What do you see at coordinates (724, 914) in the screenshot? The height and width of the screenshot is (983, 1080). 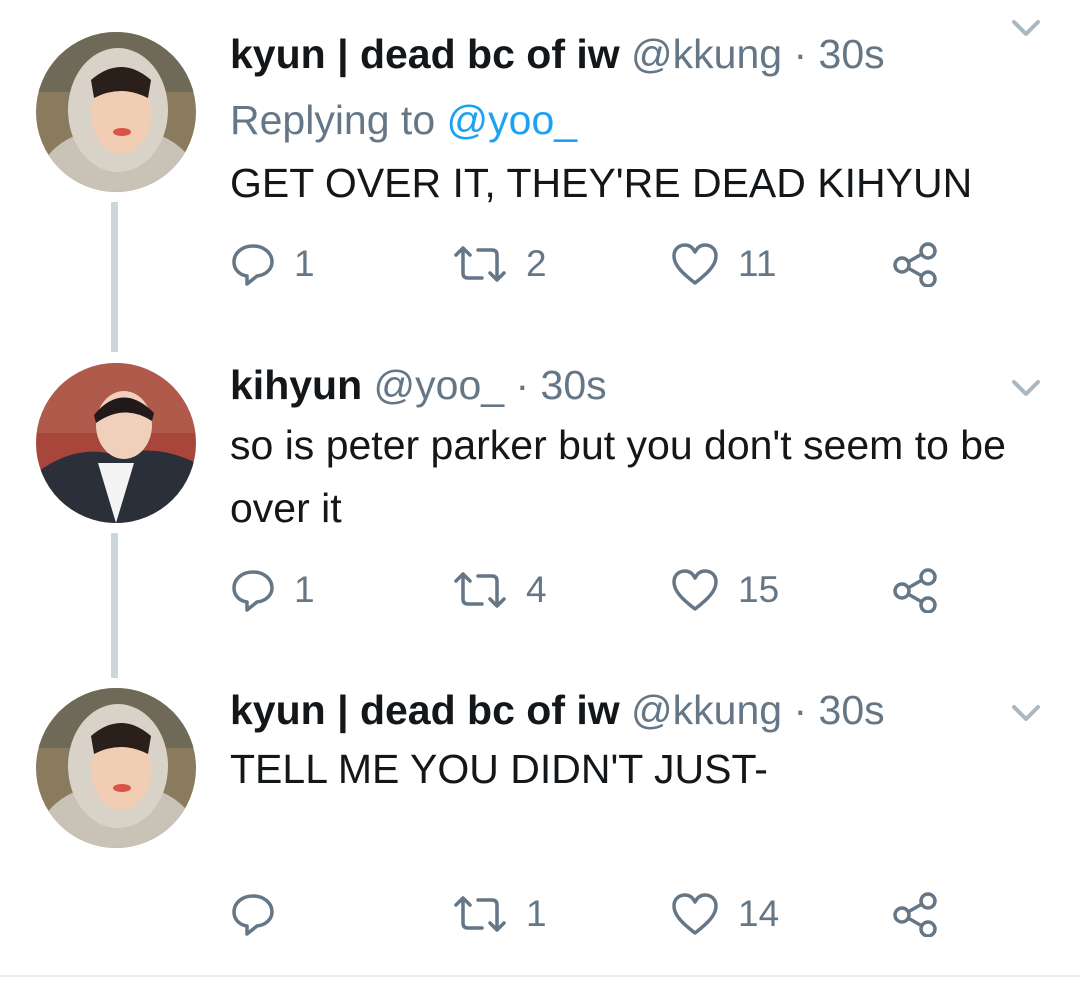 I see `like-button: 14` at bounding box center [724, 914].